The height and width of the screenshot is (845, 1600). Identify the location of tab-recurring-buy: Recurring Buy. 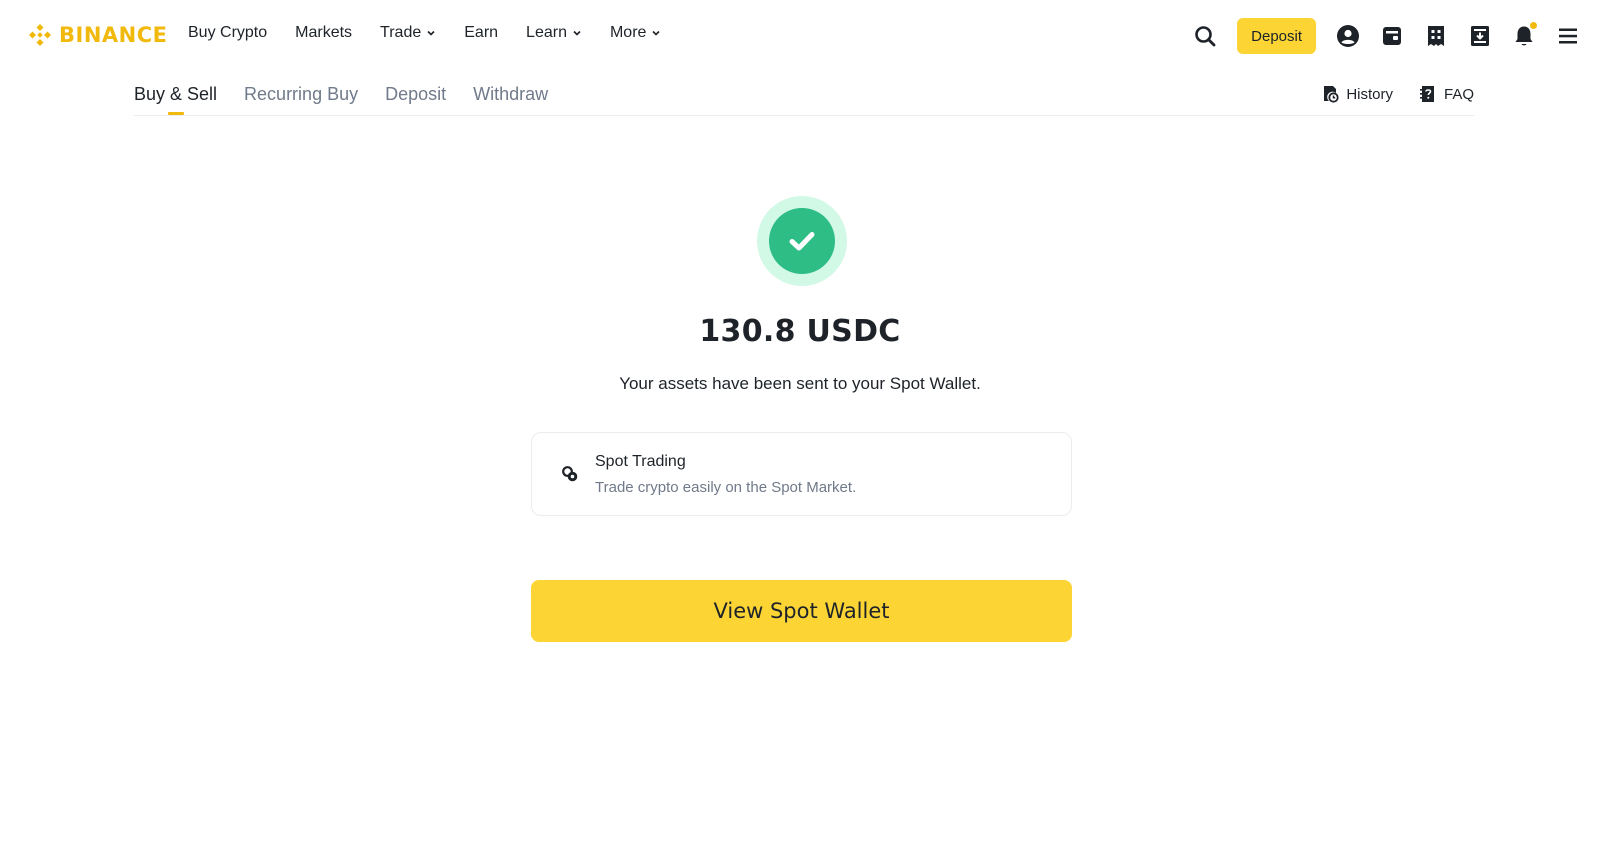
(301, 94).